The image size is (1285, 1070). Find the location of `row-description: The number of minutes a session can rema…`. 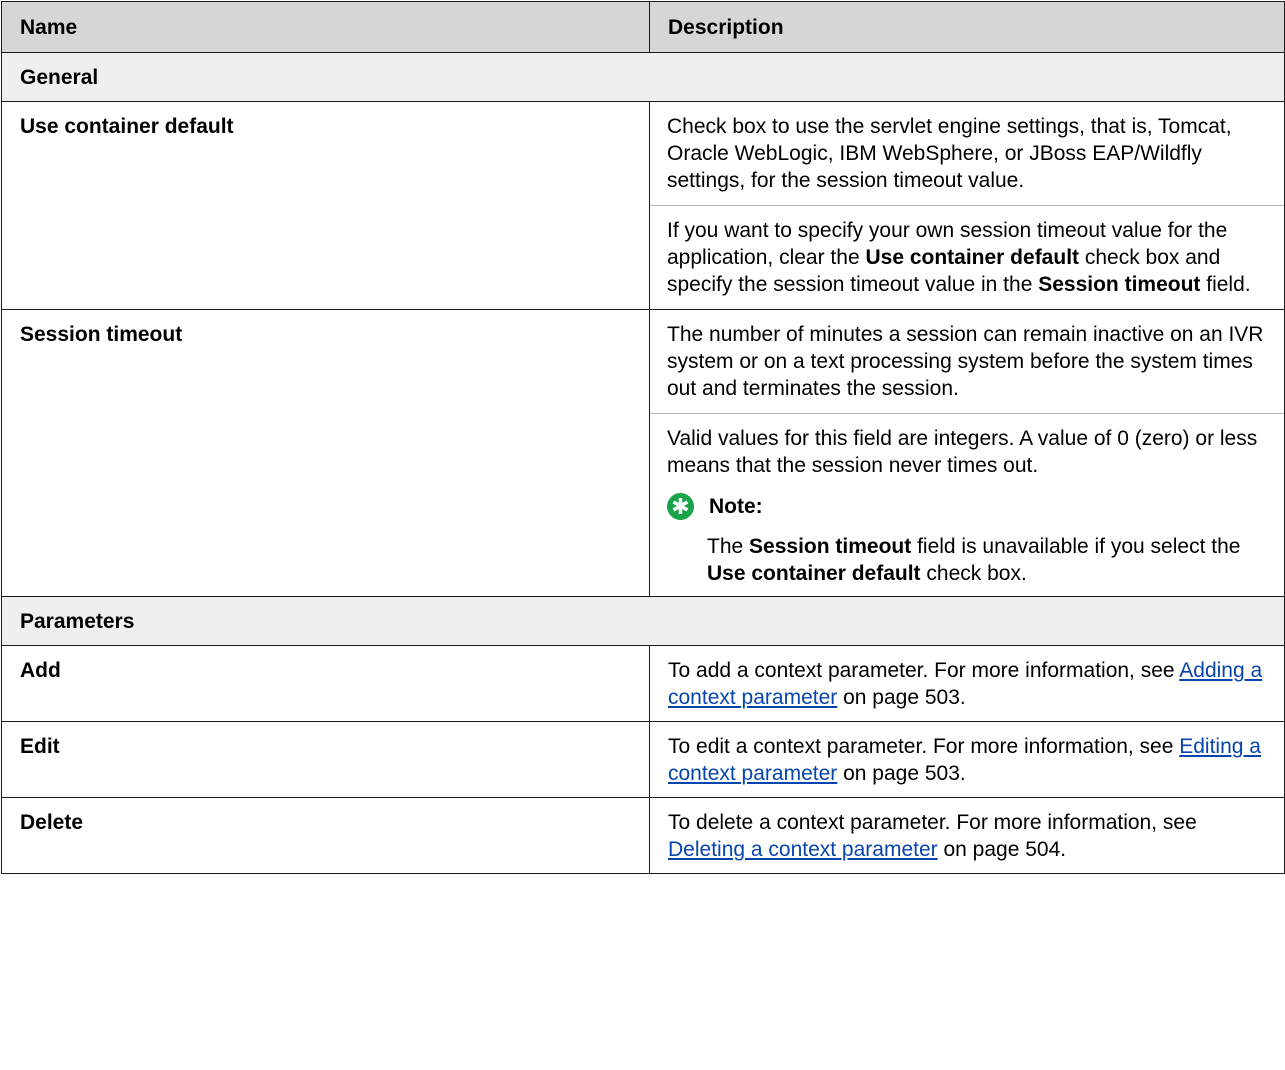

row-description: The number of minutes a session can rema… is located at coordinates (967, 453).